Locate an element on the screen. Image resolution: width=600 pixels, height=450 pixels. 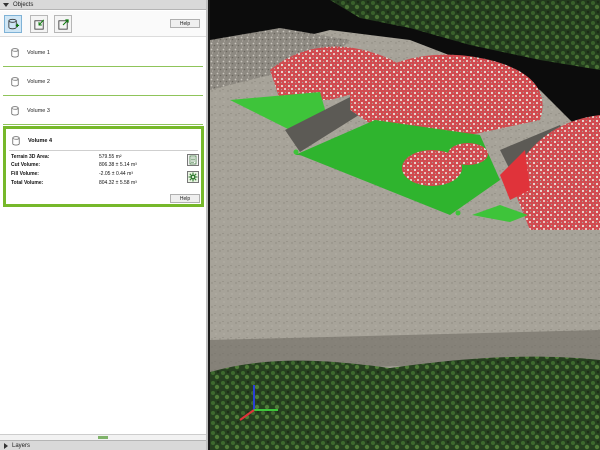
objects-toolbar: Help is located at coordinates (103, 24).